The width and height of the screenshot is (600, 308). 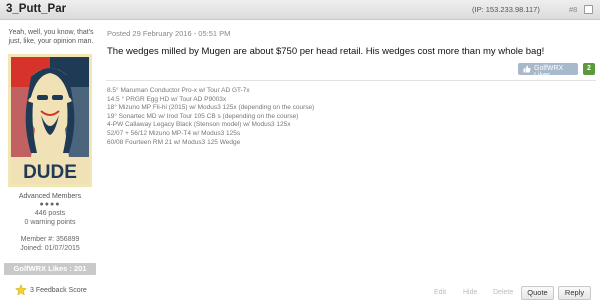 I want to click on quote-button: Quote, so click(x=537, y=293).